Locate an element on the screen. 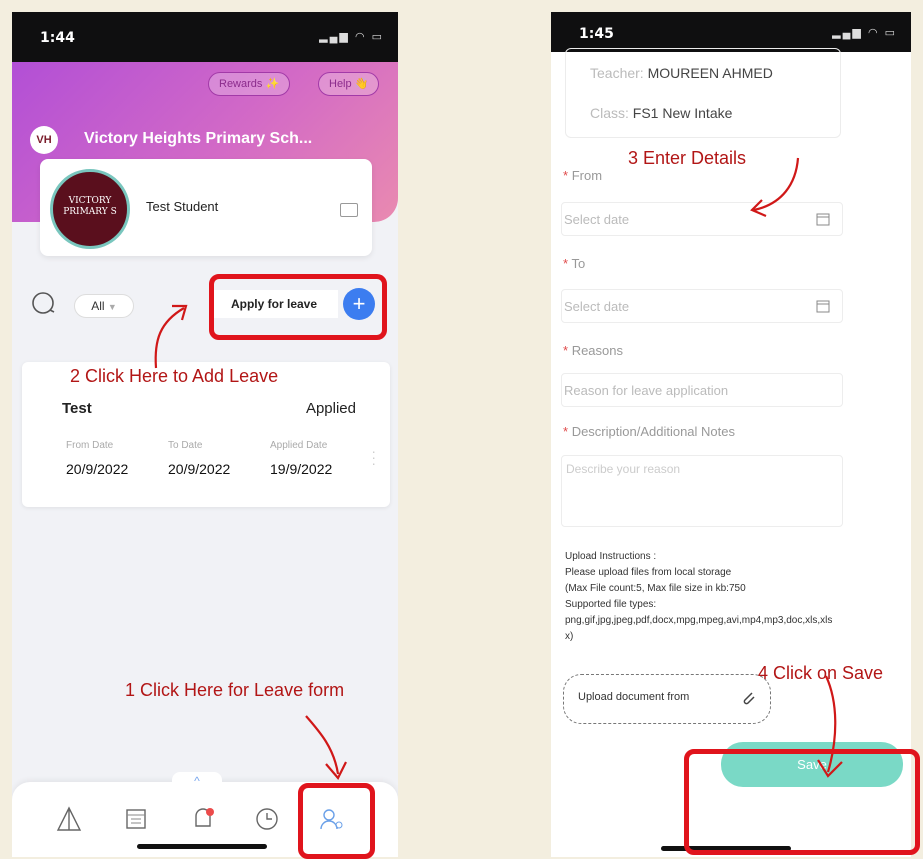 Image resolution: width=923 pixels, height=859 pixels. to-label: * To is located at coordinates (574, 263).